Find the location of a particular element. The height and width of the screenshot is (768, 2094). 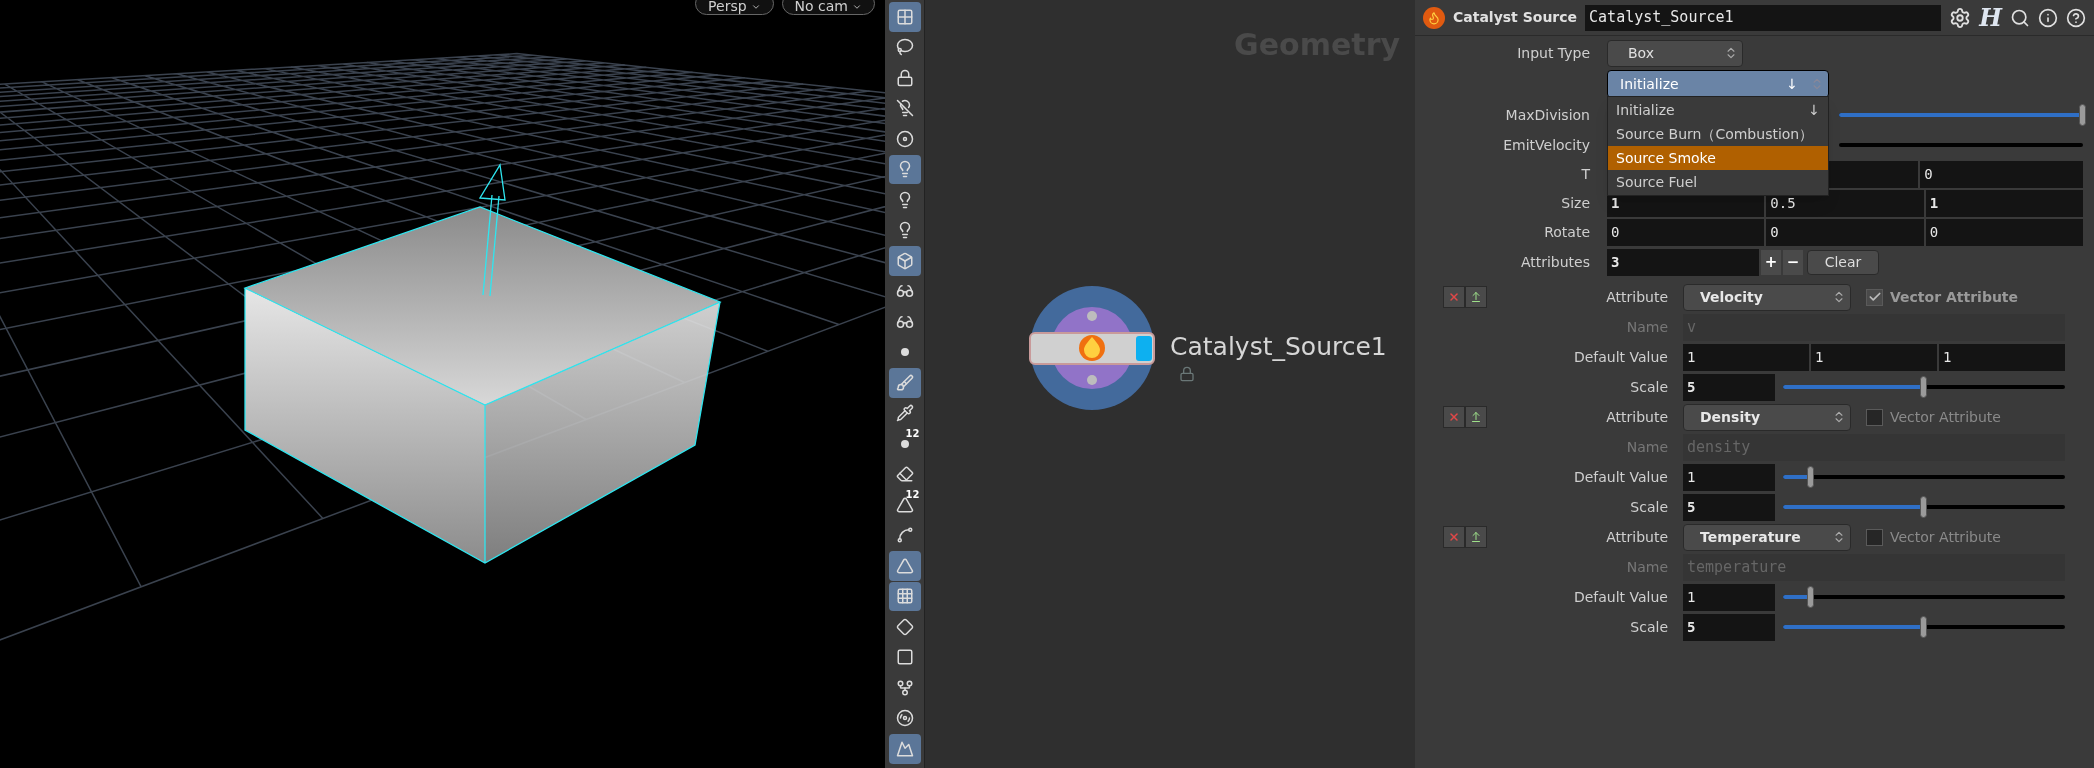

input-type-dropdown: Box is located at coordinates (1675, 53).